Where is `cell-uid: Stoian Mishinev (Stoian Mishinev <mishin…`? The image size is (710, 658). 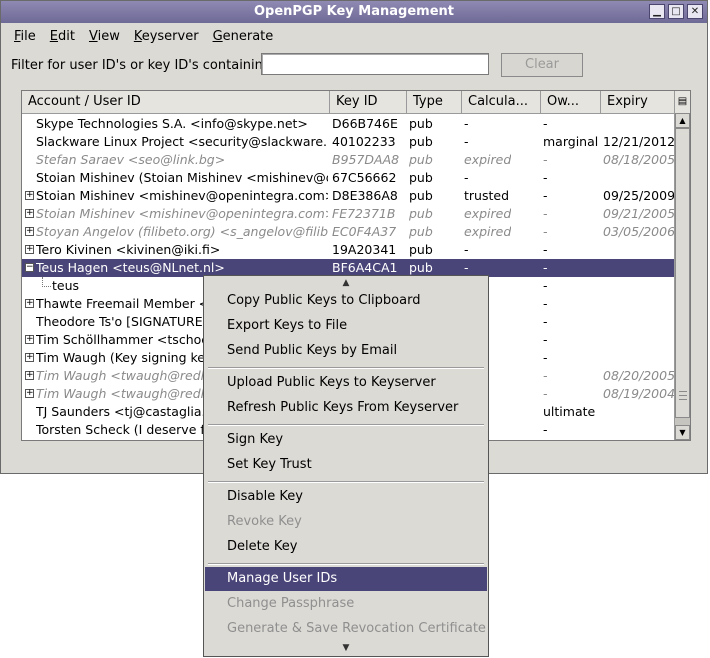 cell-uid: Stoian Mishinev (Stoian Mishinev <mishin… is located at coordinates (182, 177).